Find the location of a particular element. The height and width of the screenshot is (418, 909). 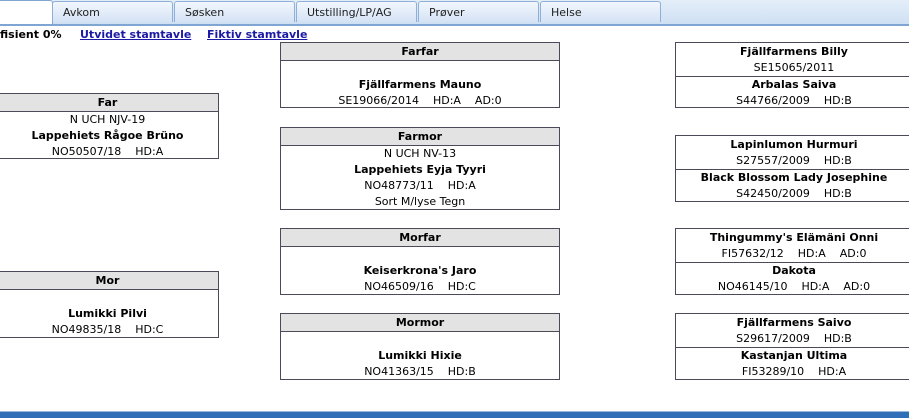

great-grandparent-reg: S29617/2009 HD:B is located at coordinates (794, 338).